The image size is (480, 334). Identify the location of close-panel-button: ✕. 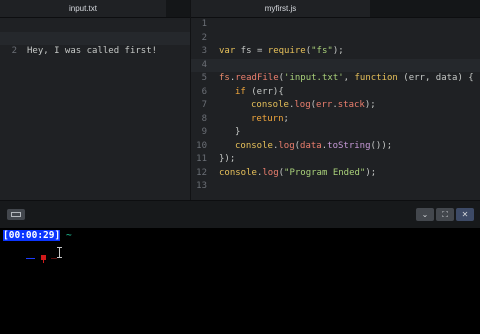
(465, 214).